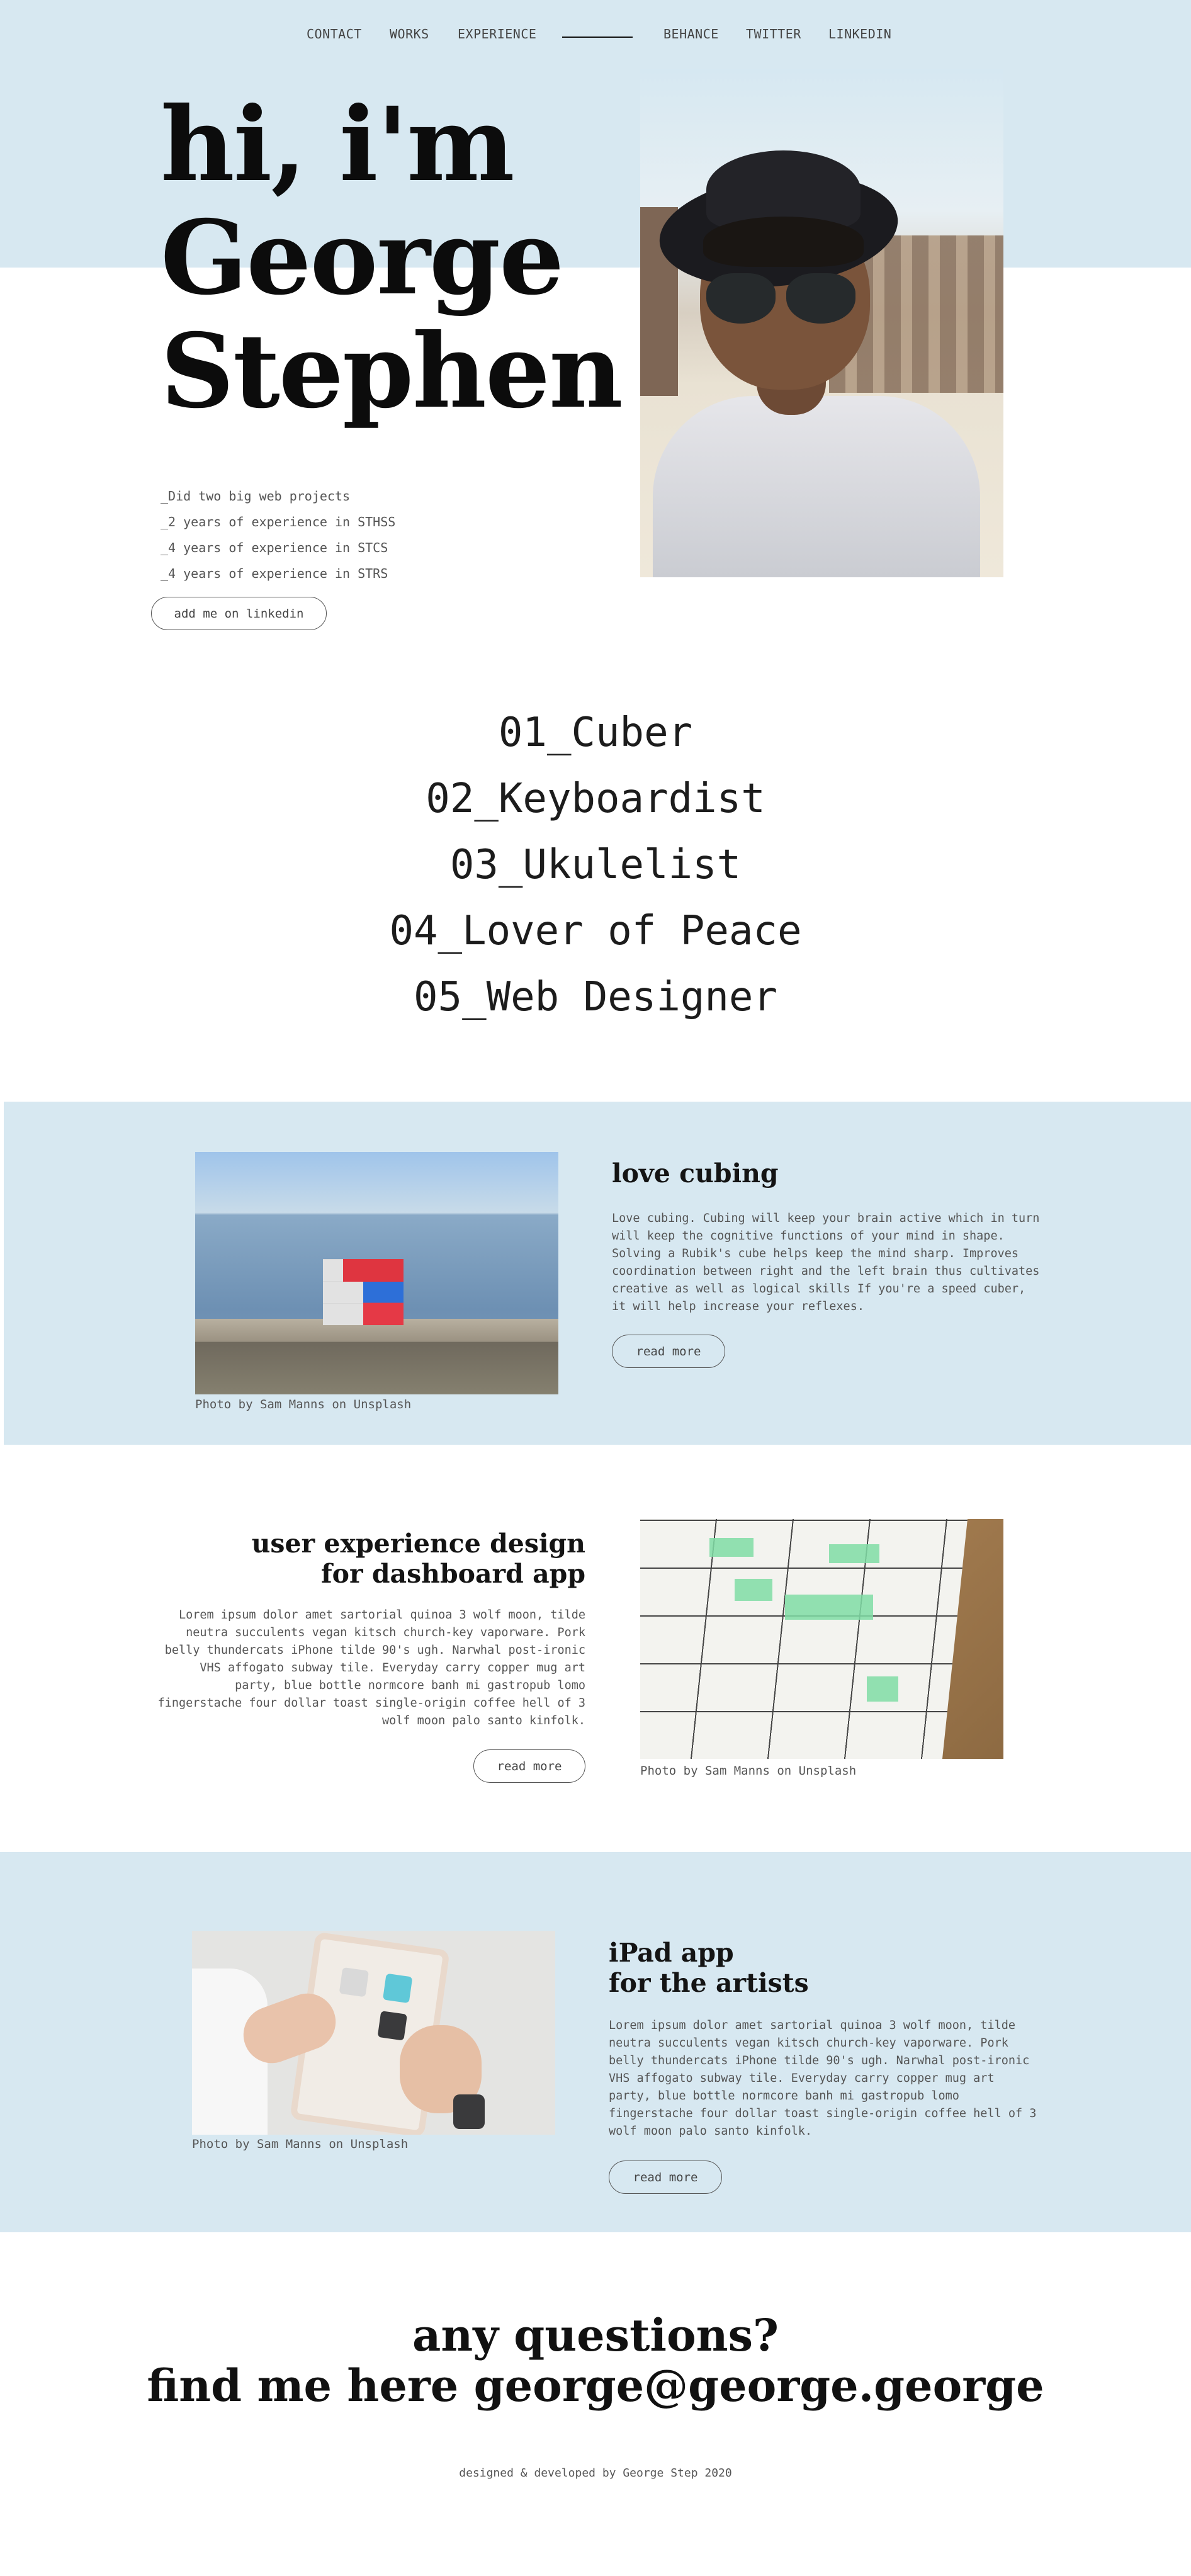 The height and width of the screenshot is (2576, 1191). I want to click on nav-works-link: WORKS, so click(410, 34).